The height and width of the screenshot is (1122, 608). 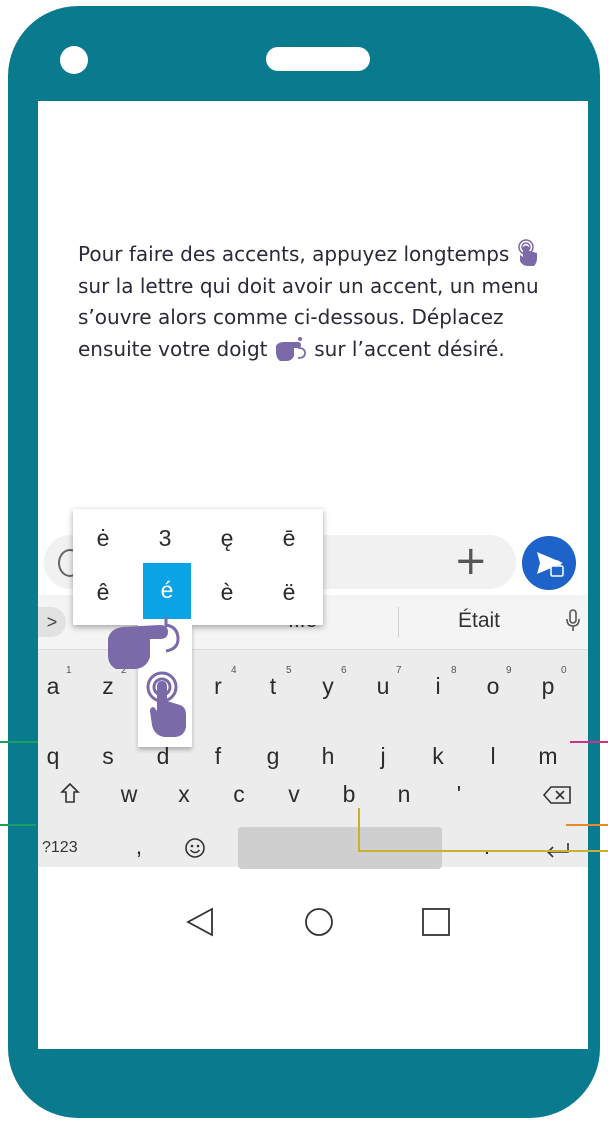 I want to click on suggestion-separator, so click(x=398, y=622).